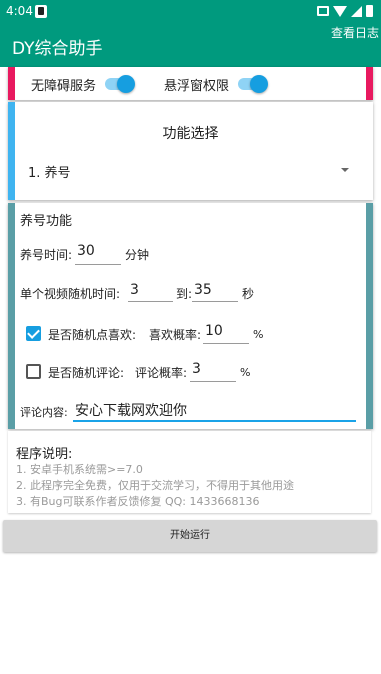  I want to click on comment-prob-unit: %, so click(245, 372).